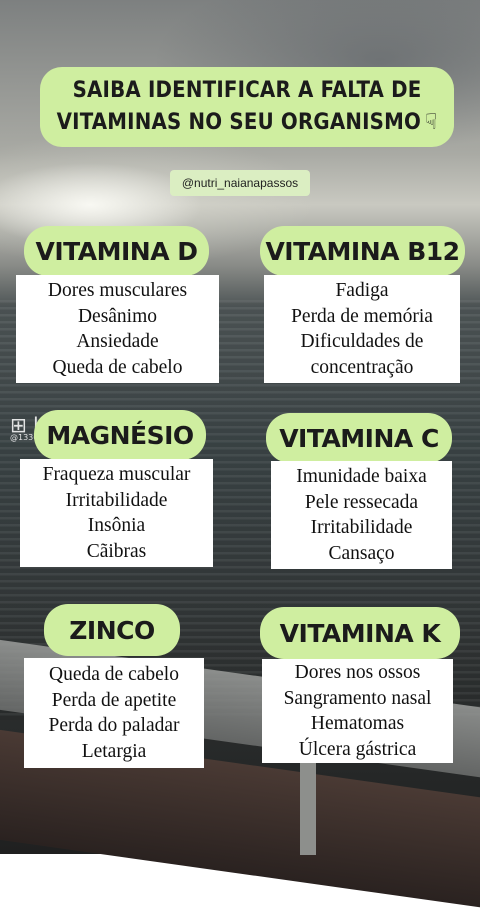  What do you see at coordinates (240, 183) in the screenshot?
I see `author-handle: @nutri_naianapassos` at bounding box center [240, 183].